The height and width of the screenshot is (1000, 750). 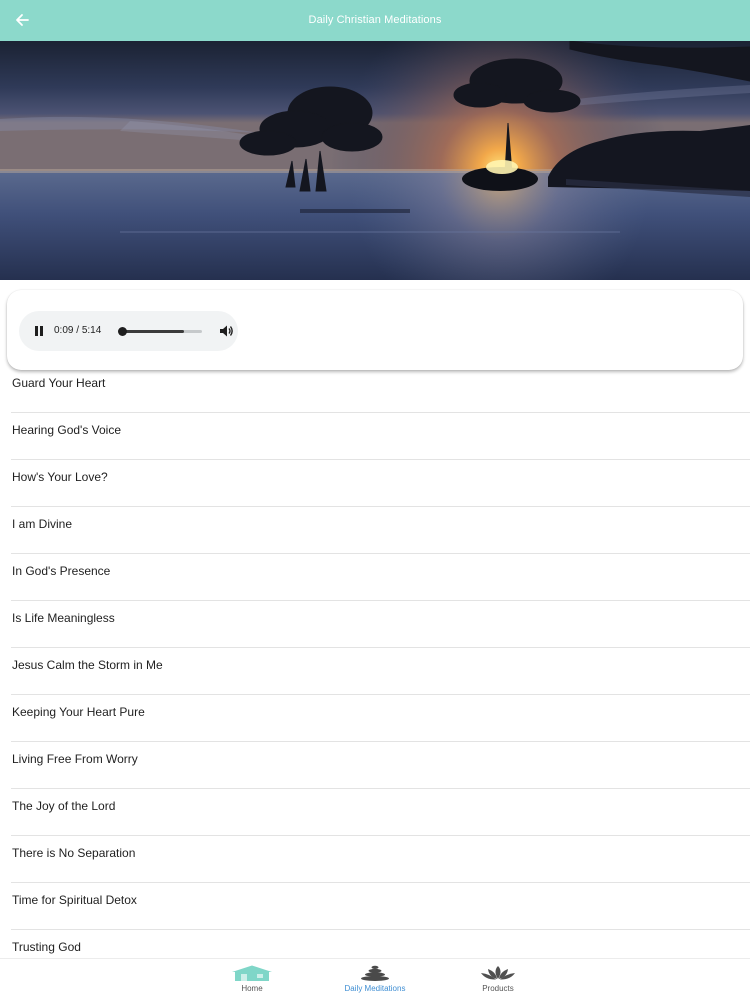 What do you see at coordinates (380, 577) in the screenshot?
I see `list-item: In God's Presence` at bounding box center [380, 577].